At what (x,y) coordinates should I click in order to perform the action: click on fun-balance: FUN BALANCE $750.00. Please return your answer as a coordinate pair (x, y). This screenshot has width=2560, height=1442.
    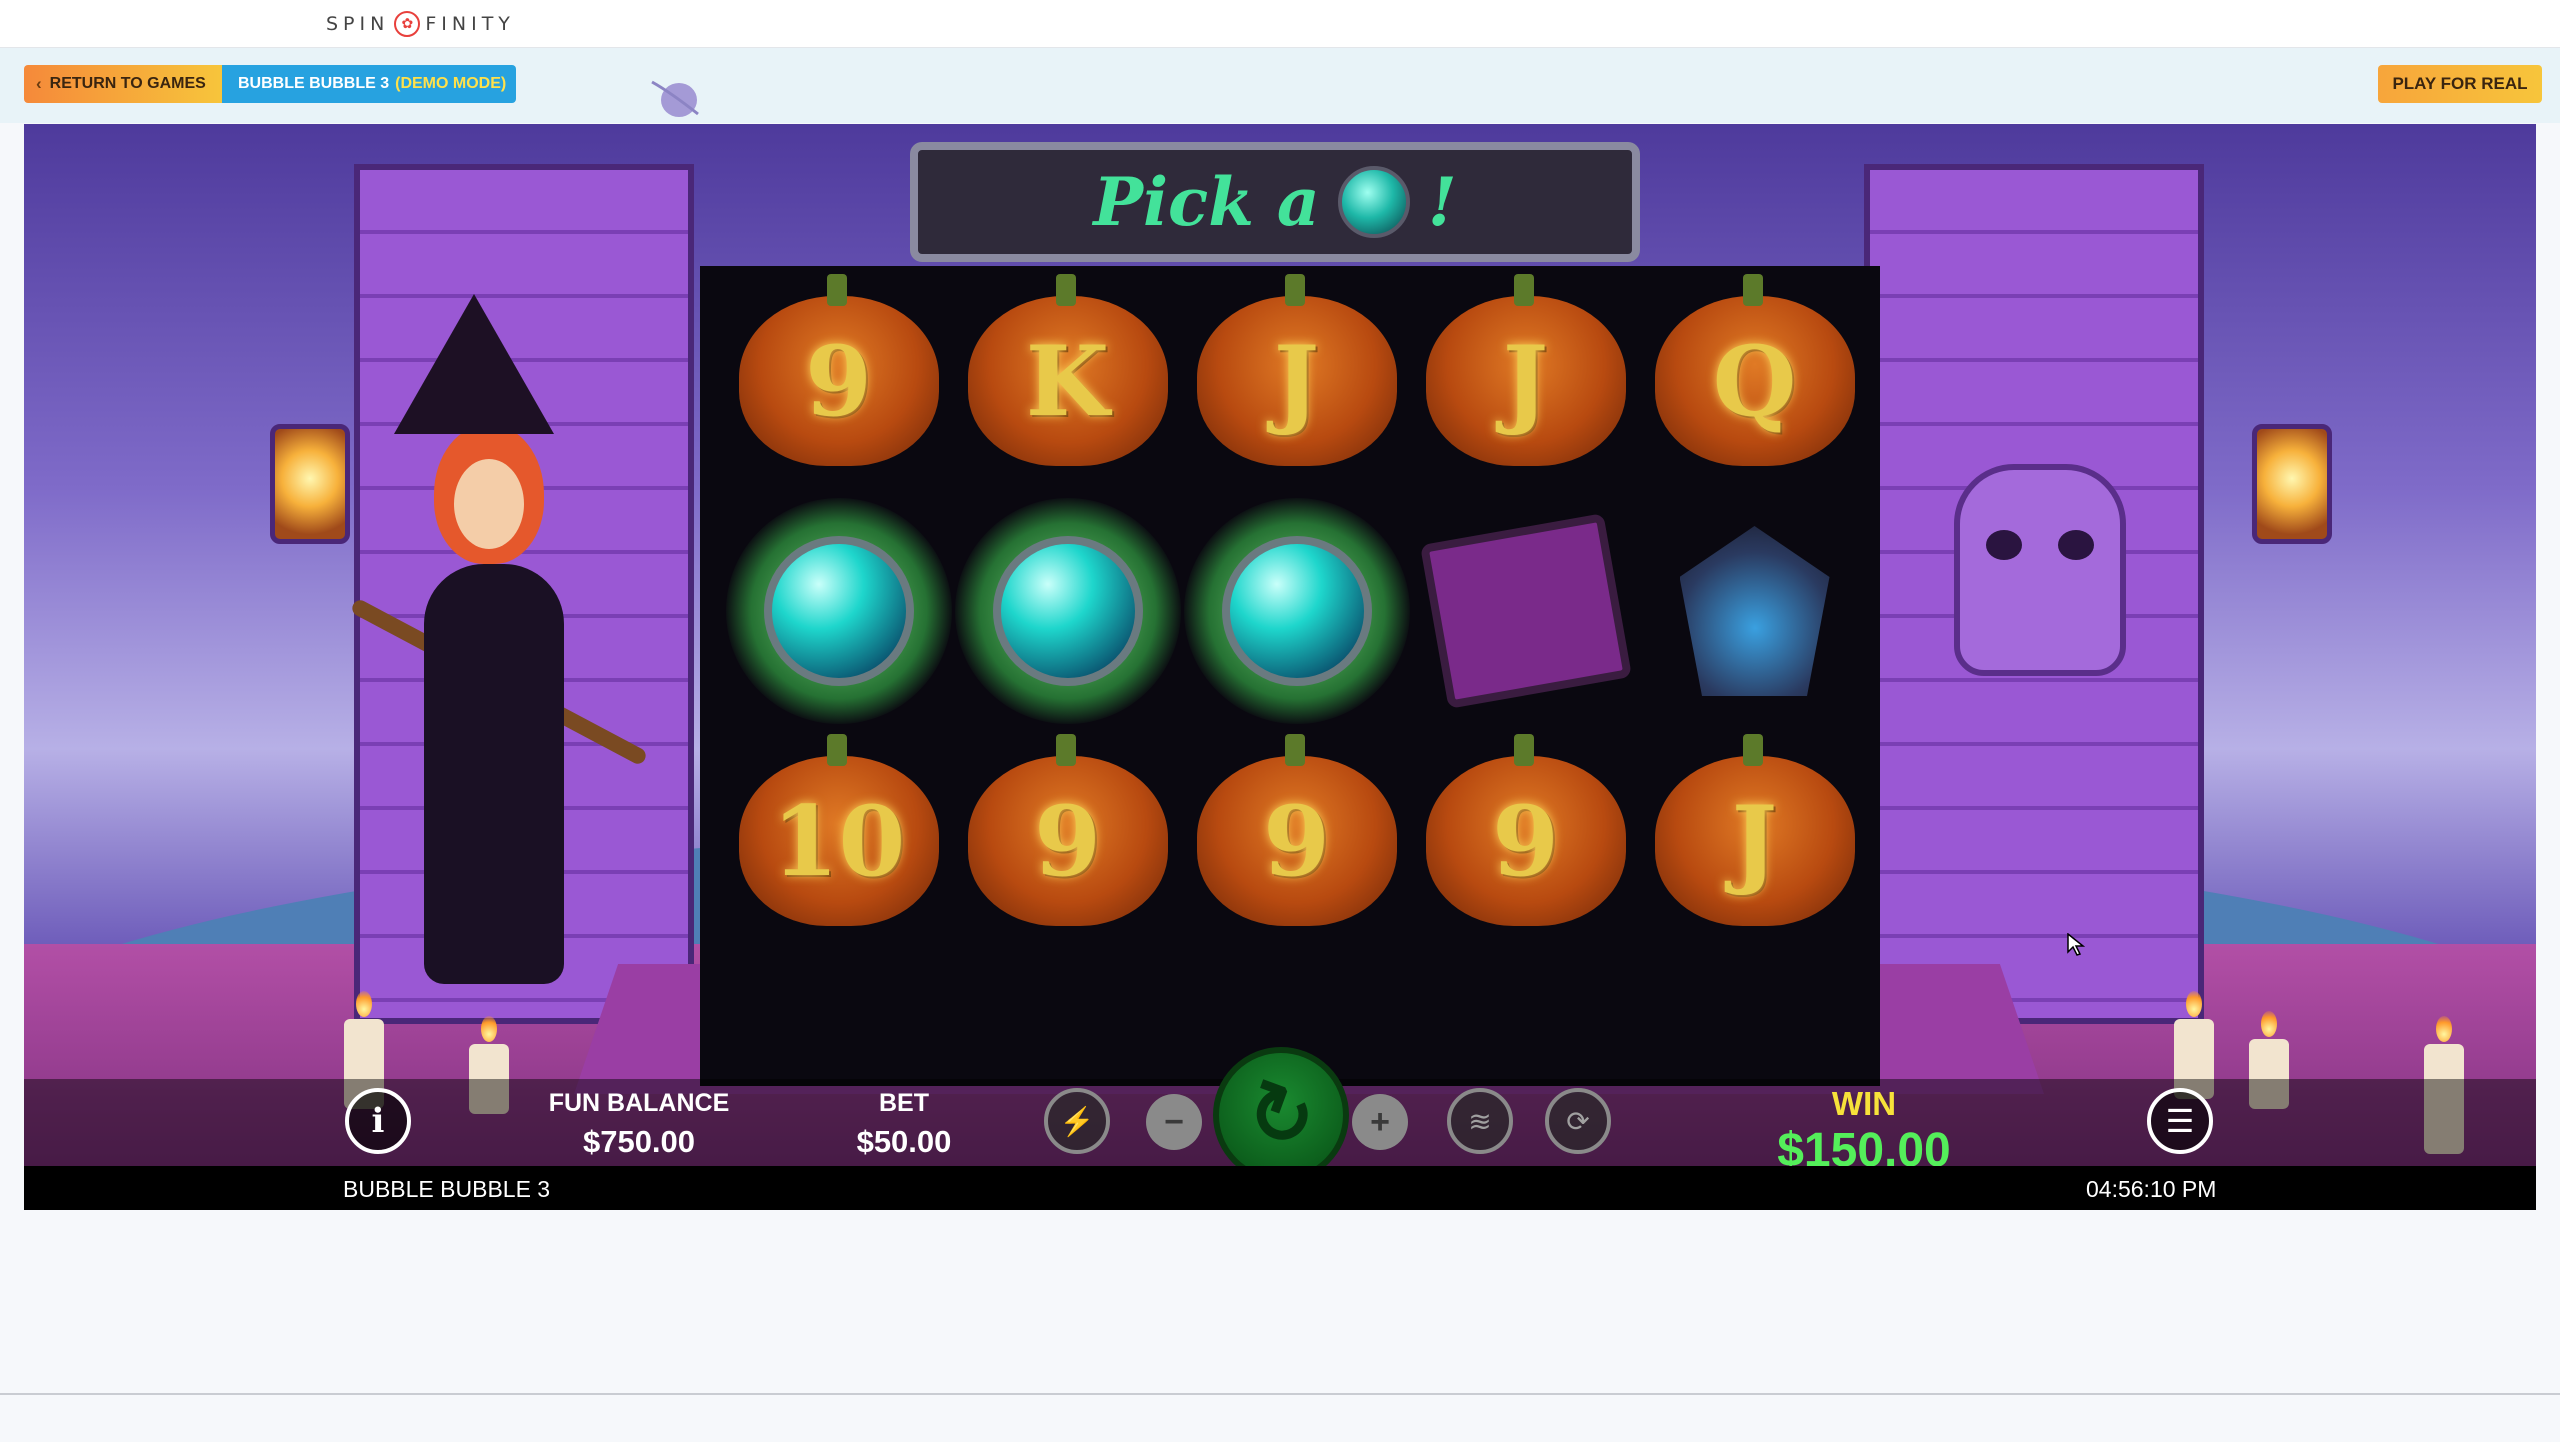
    Looking at the image, I should click on (639, 1124).